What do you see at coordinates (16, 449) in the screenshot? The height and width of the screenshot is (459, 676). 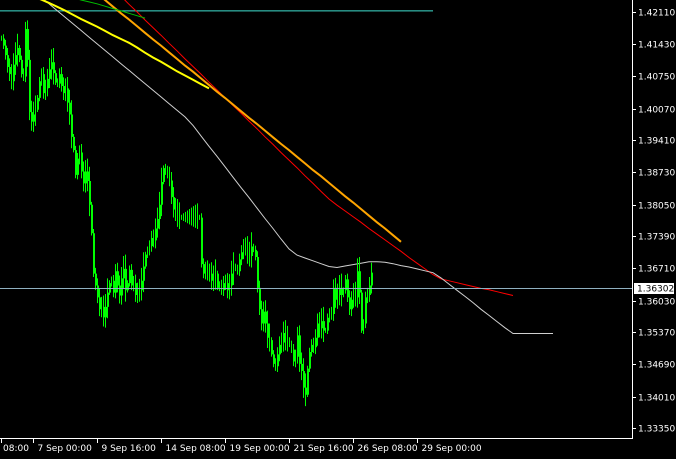 I see `x-tick-label-0: 08:00` at bounding box center [16, 449].